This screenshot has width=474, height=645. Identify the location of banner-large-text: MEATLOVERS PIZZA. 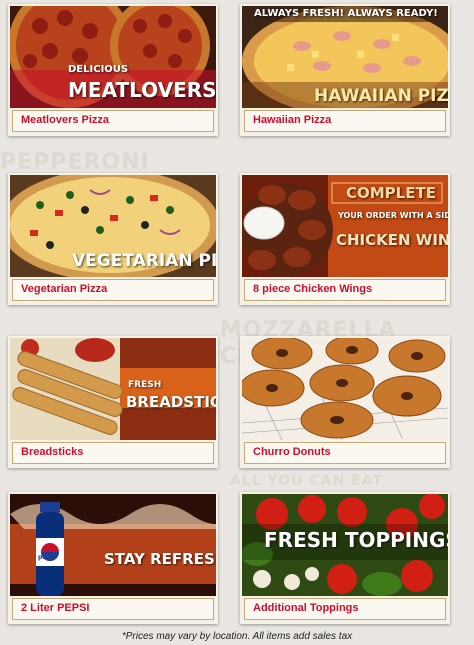
(142, 90).